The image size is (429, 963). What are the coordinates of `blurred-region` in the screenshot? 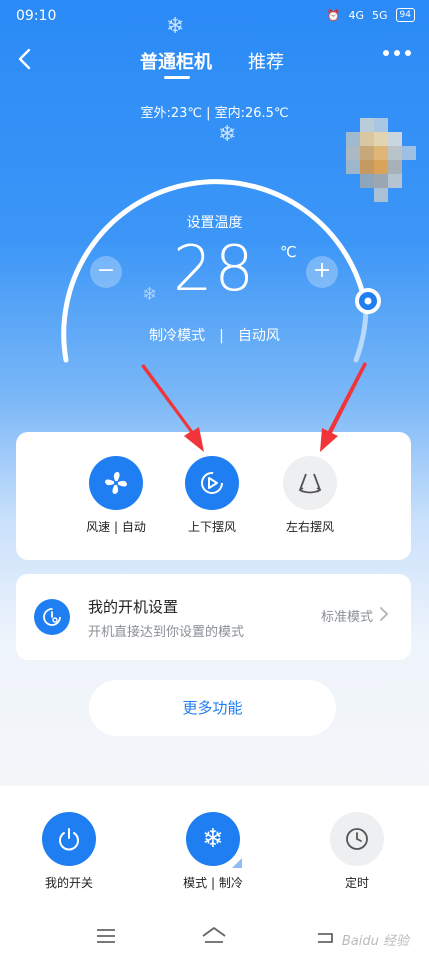 It's located at (382, 164).